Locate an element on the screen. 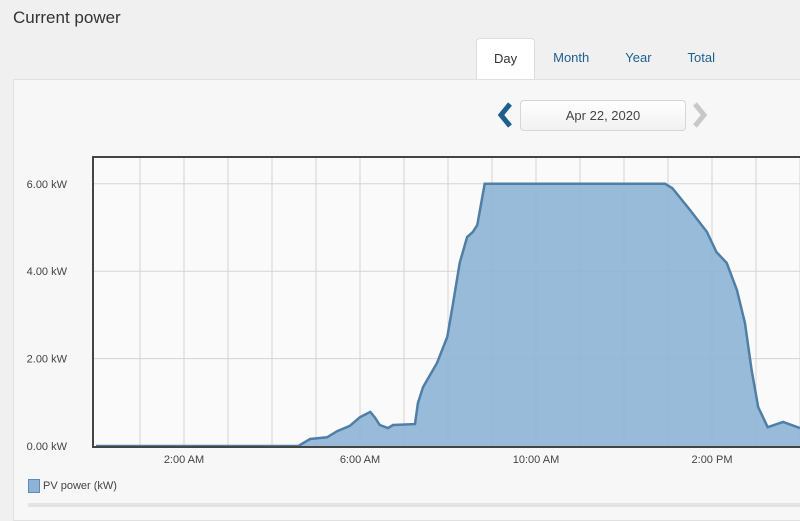 The width and height of the screenshot is (800, 521). y-tick-label: 0.00 kW is located at coordinates (47, 447).